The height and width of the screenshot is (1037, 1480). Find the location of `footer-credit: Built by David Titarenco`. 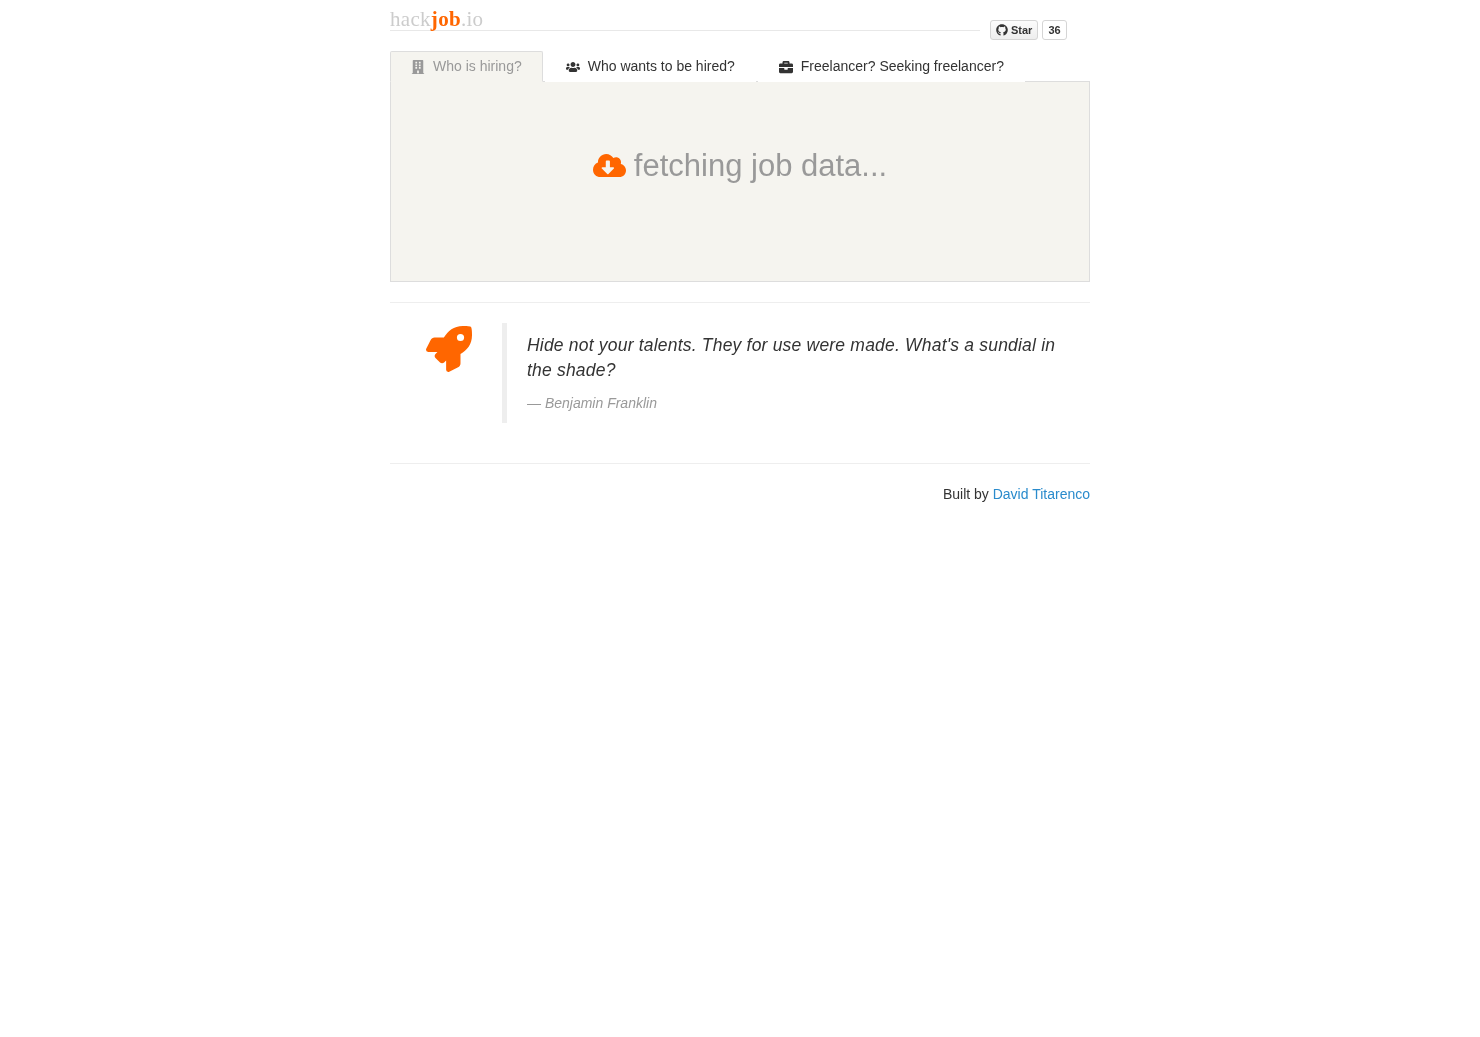

footer-credit: Built by David Titarenco is located at coordinates (1016, 494).